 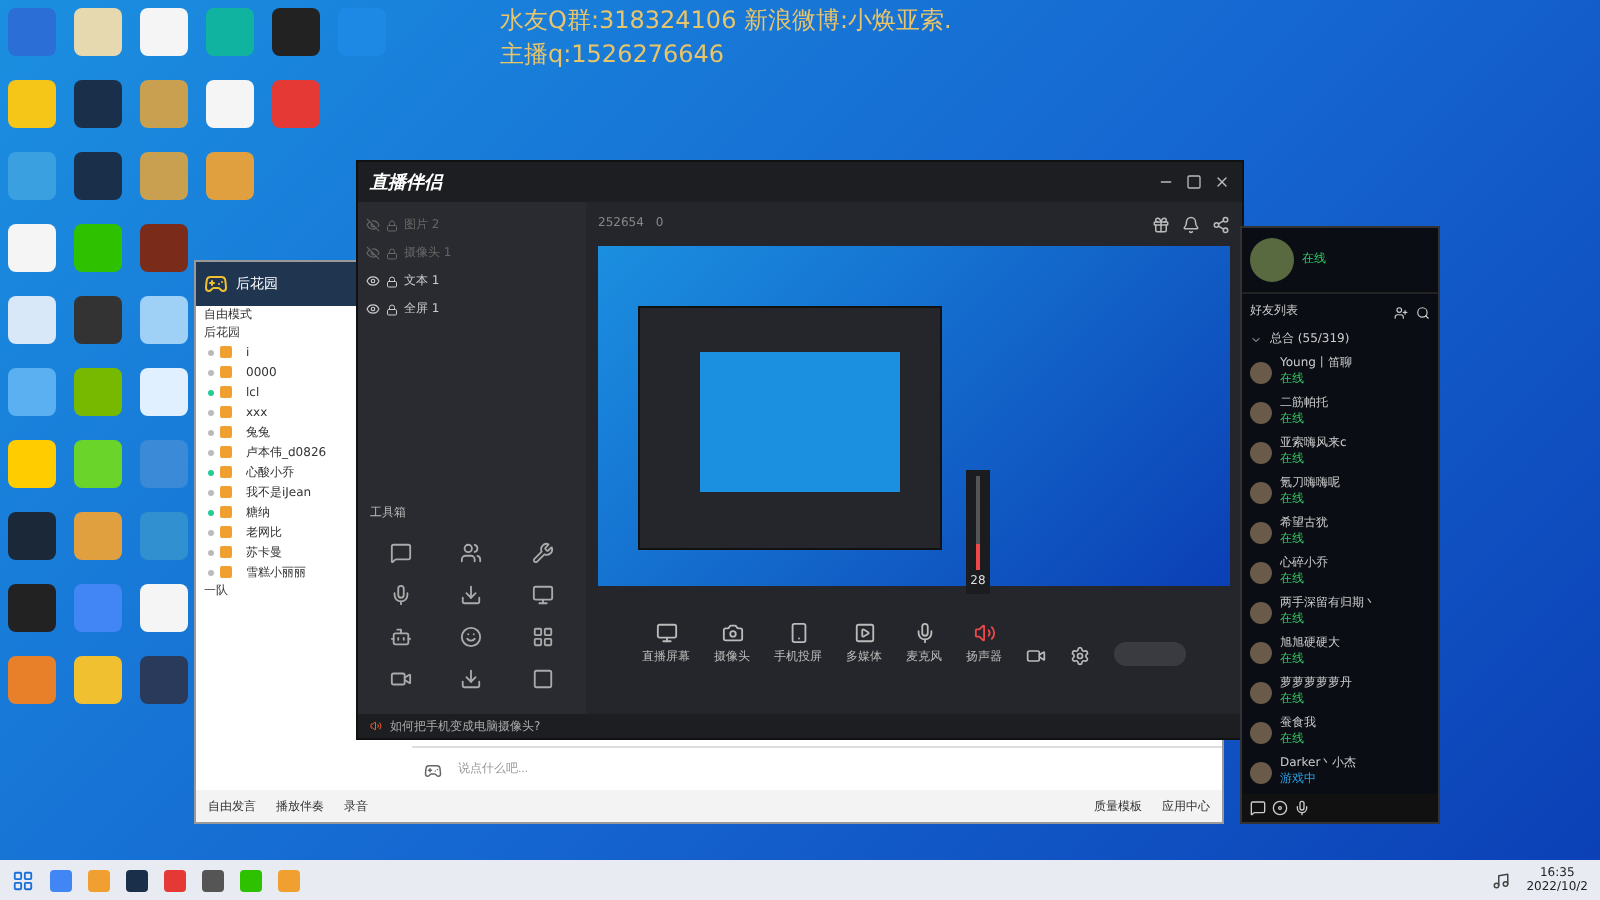 I want to click on video-icon, so click(x=1036, y=656).